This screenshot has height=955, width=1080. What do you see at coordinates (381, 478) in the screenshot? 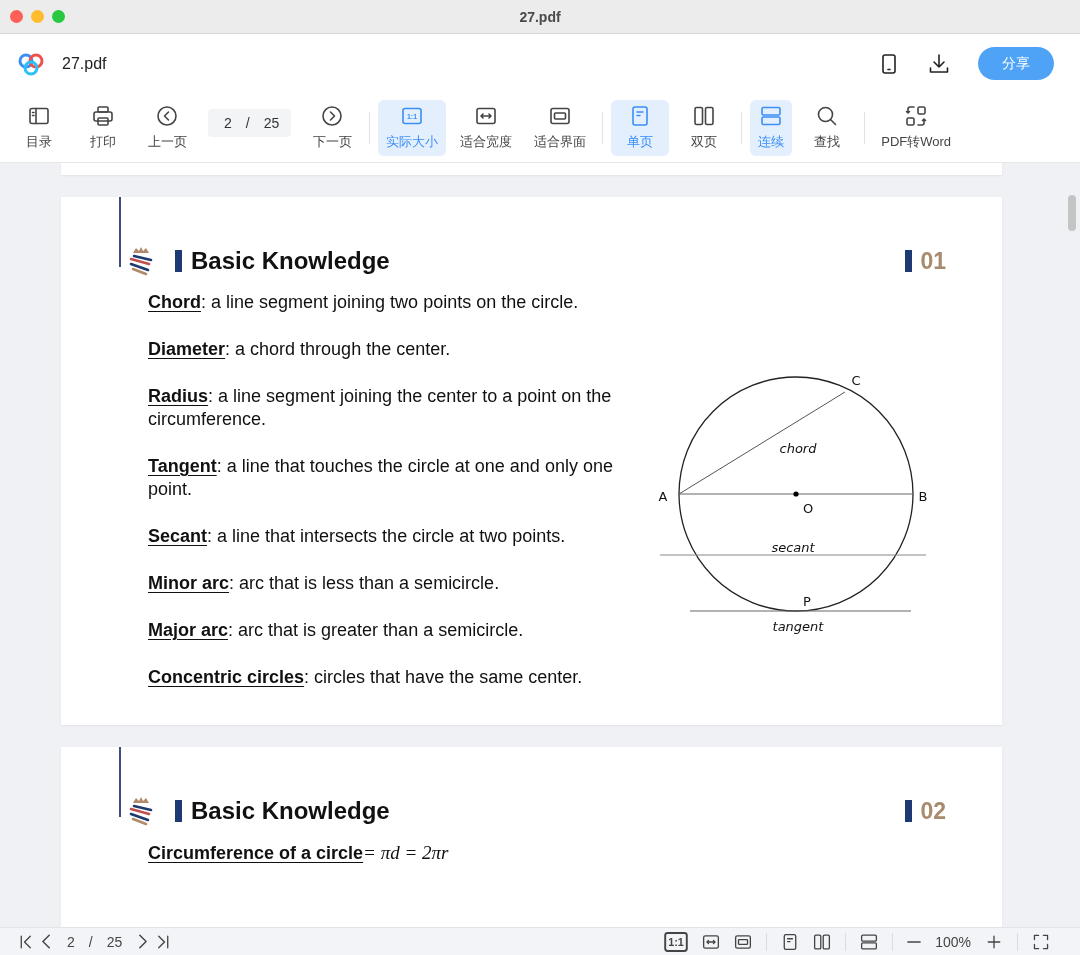
I see `definition-text: Tangent: a line that touches the circle at one and only one point.` at bounding box center [381, 478].